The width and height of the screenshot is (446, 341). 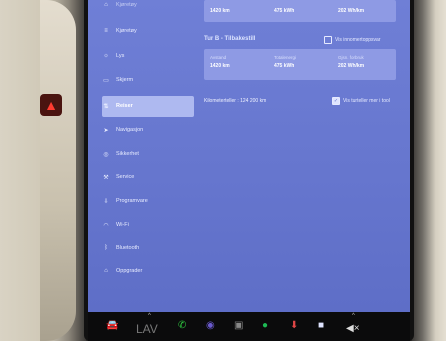 I want to click on seat-trim, so click(x=58, y=170).